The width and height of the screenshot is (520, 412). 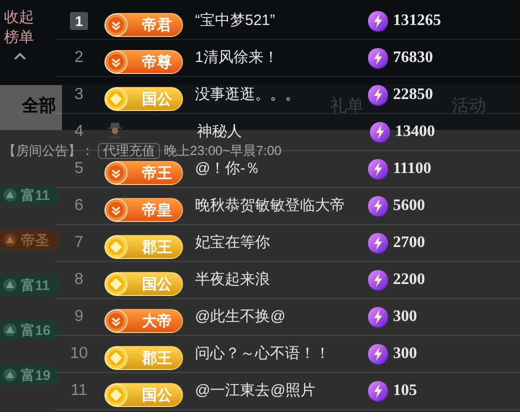 What do you see at coordinates (247, 94) in the screenshot?
I see `user-name: 没事逛逛。。。` at bounding box center [247, 94].